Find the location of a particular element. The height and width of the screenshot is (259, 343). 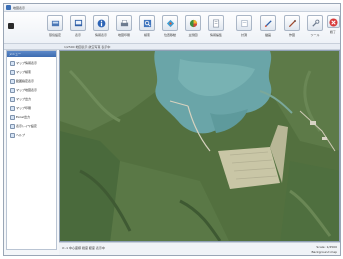

sidebar-item-map-info: マップ情報表示 is located at coordinates (31, 63).